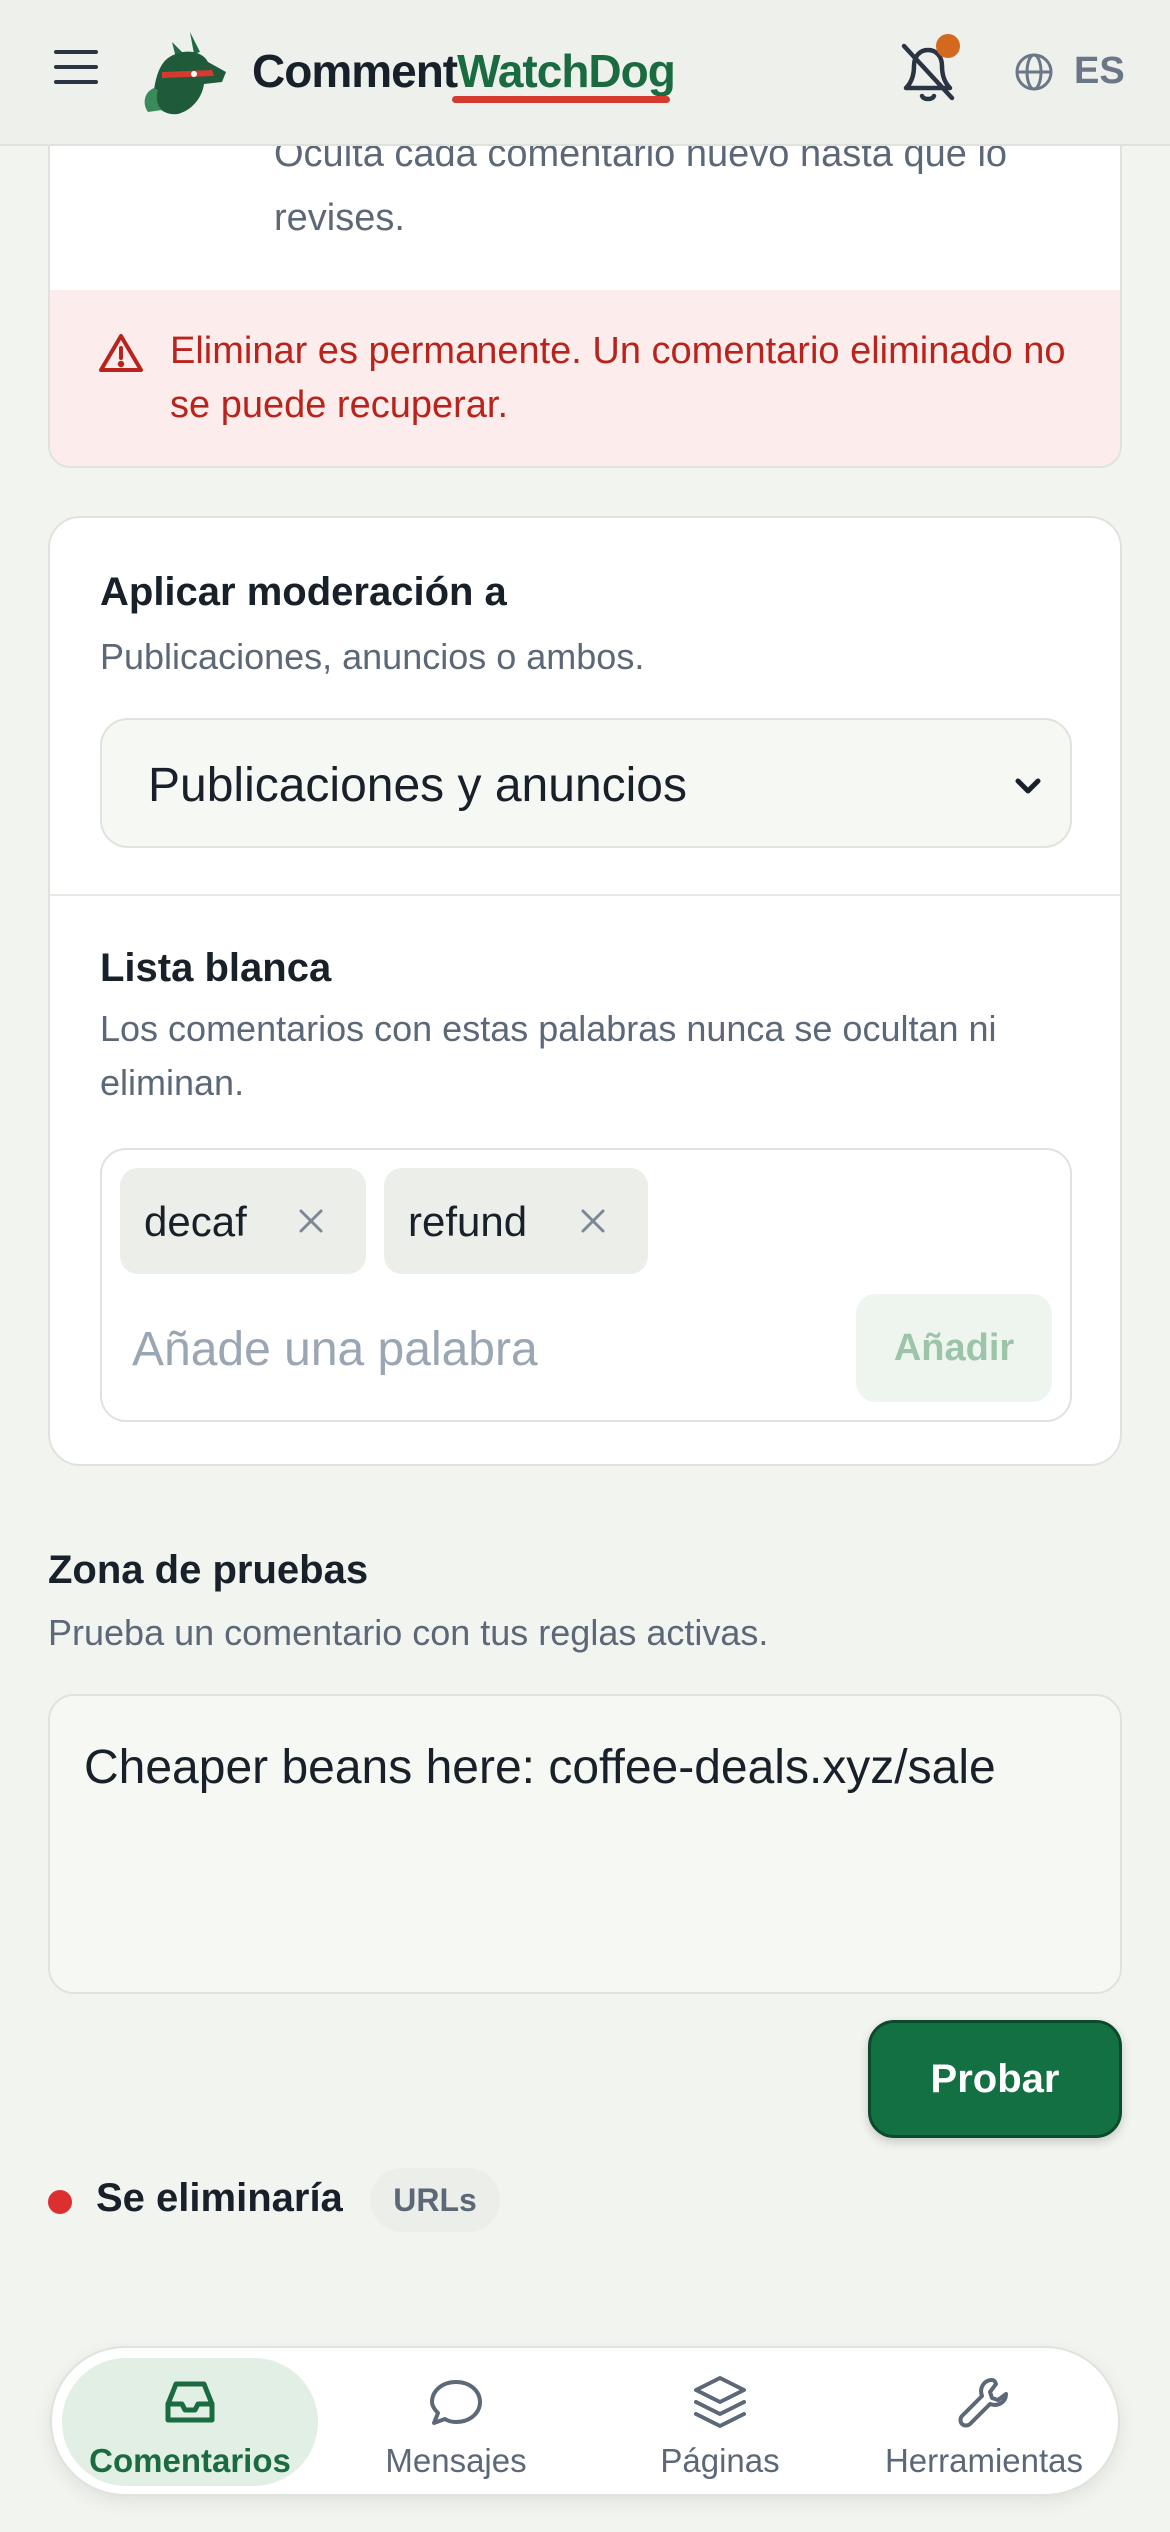  What do you see at coordinates (1034, 72) in the screenshot?
I see `globe-icon` at bounding box center [1034, 72].